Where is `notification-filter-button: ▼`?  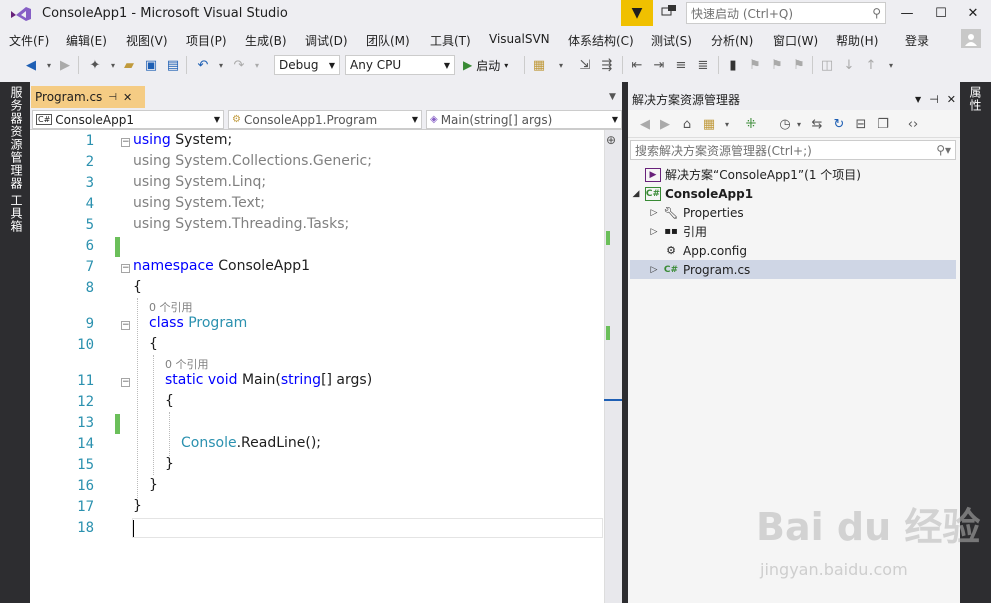
notification-filter-button: ▼ is located at coordinates (637, 13).